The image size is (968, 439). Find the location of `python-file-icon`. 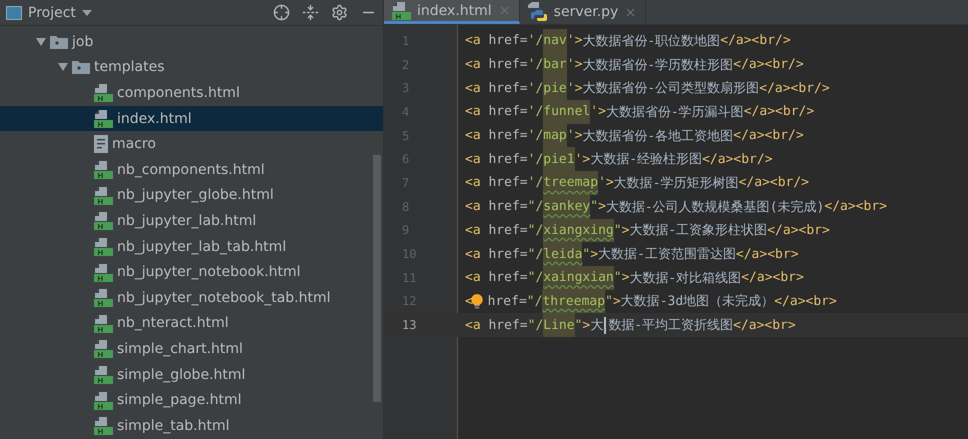

python-file-icon is located at coordinates (538, 12).